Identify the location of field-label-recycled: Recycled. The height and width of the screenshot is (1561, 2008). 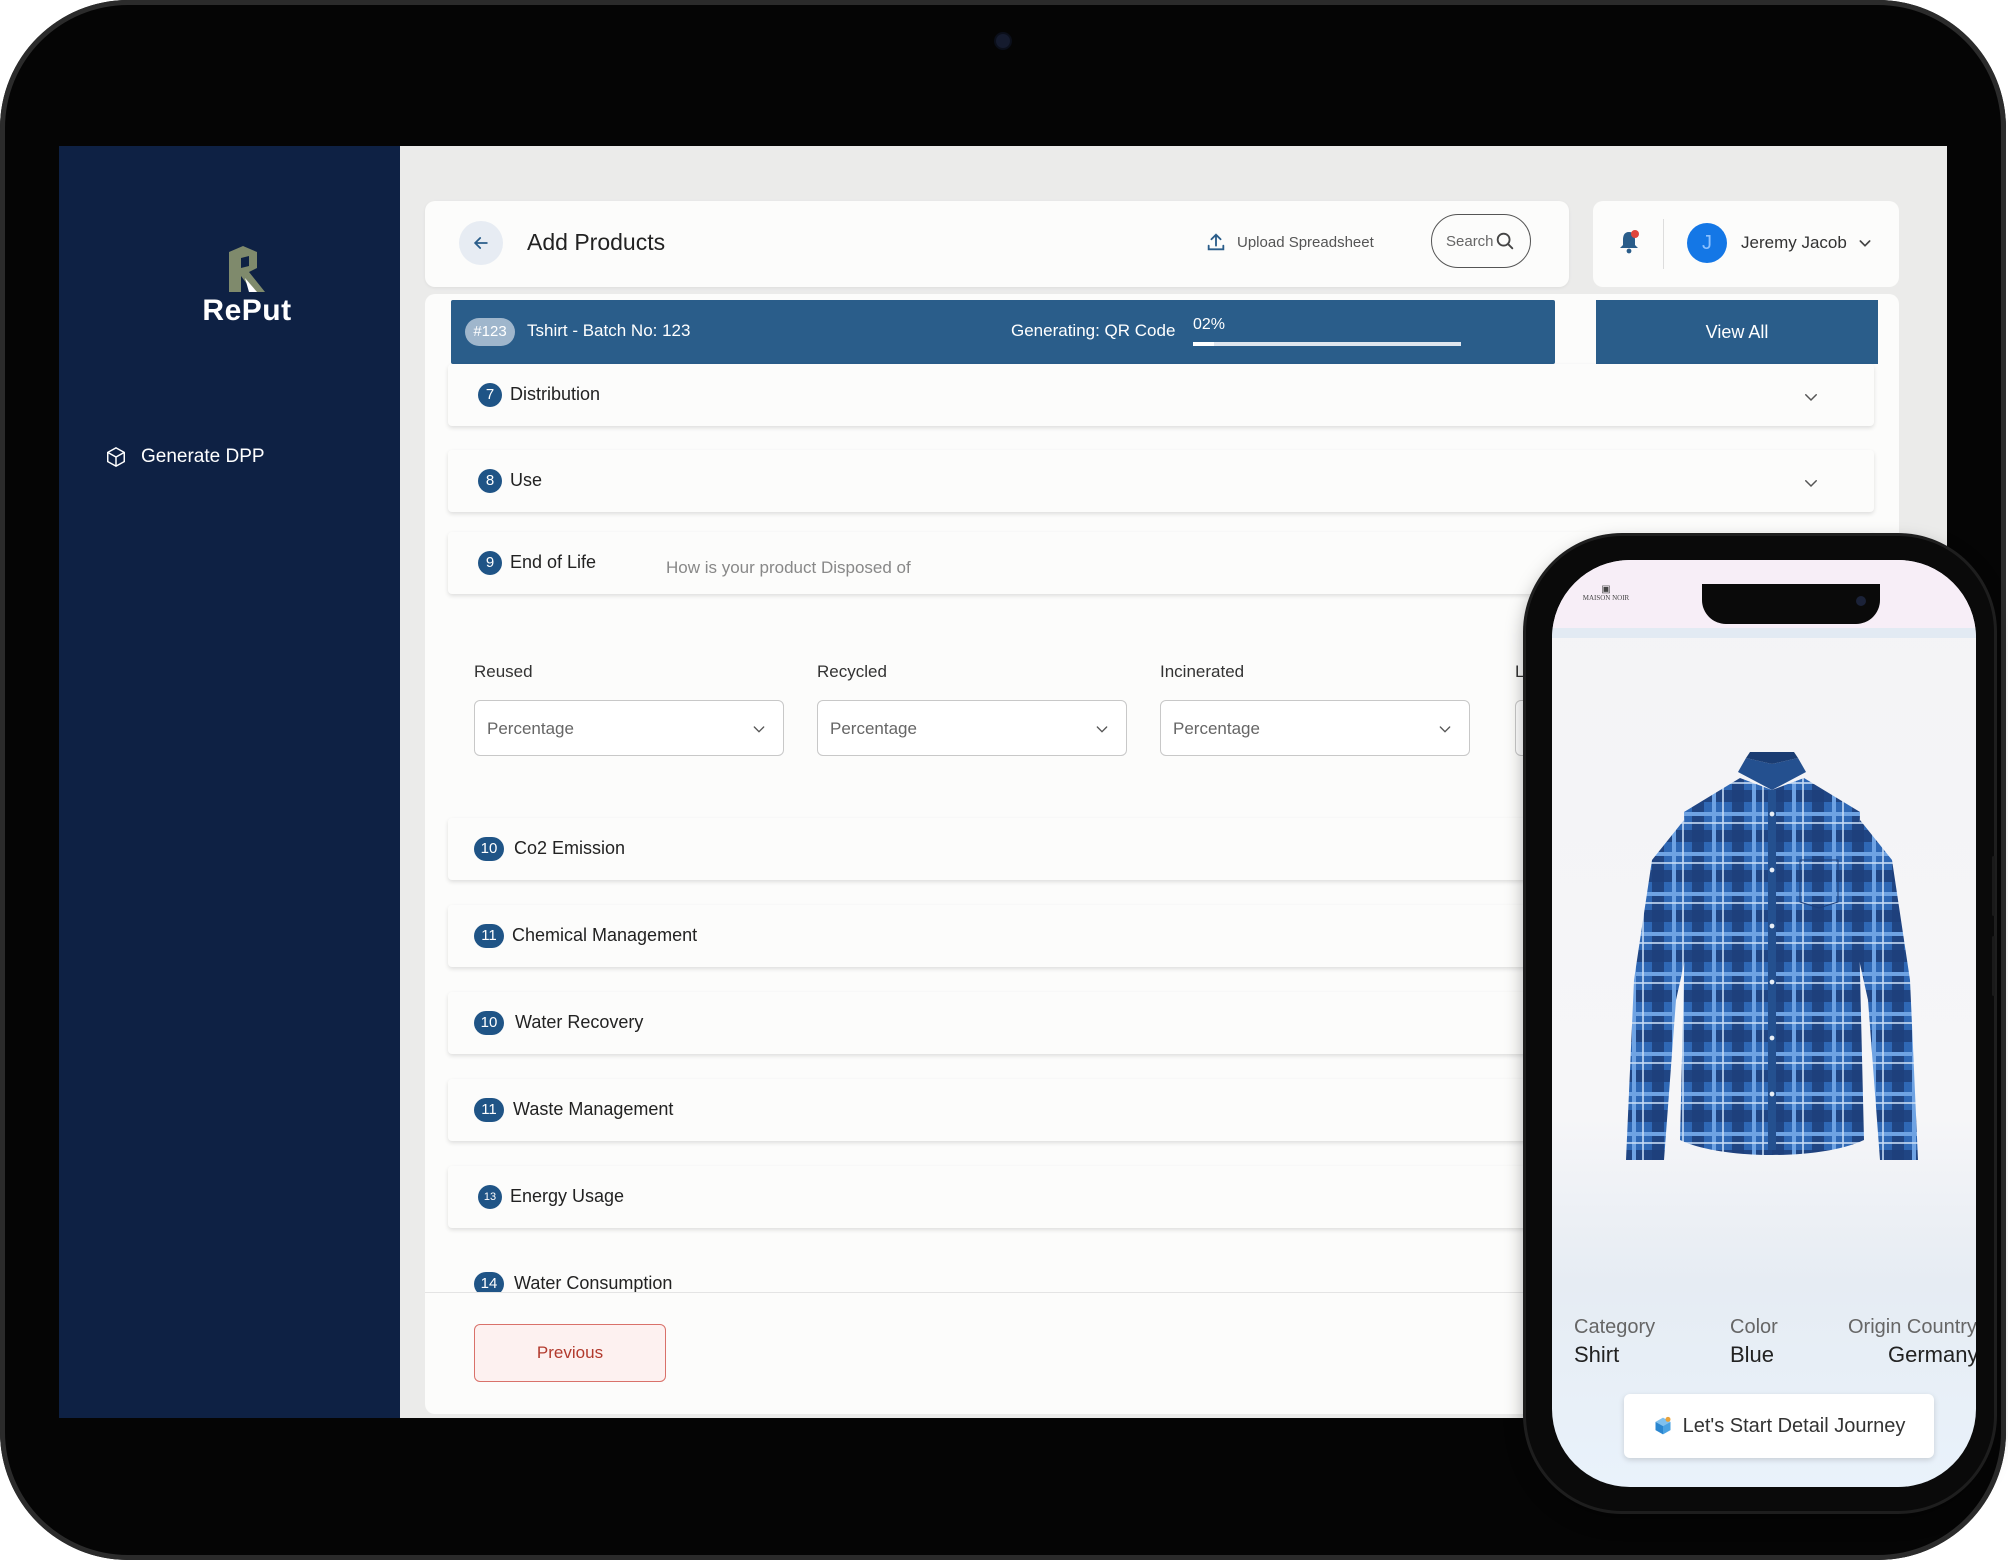
(852, 671).